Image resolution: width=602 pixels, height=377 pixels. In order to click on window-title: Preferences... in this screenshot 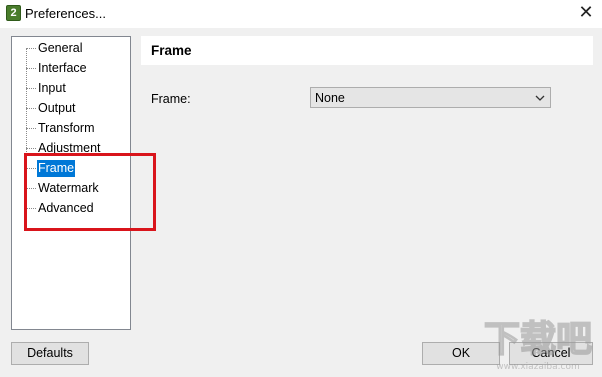, I will do `click(65, 13)`.